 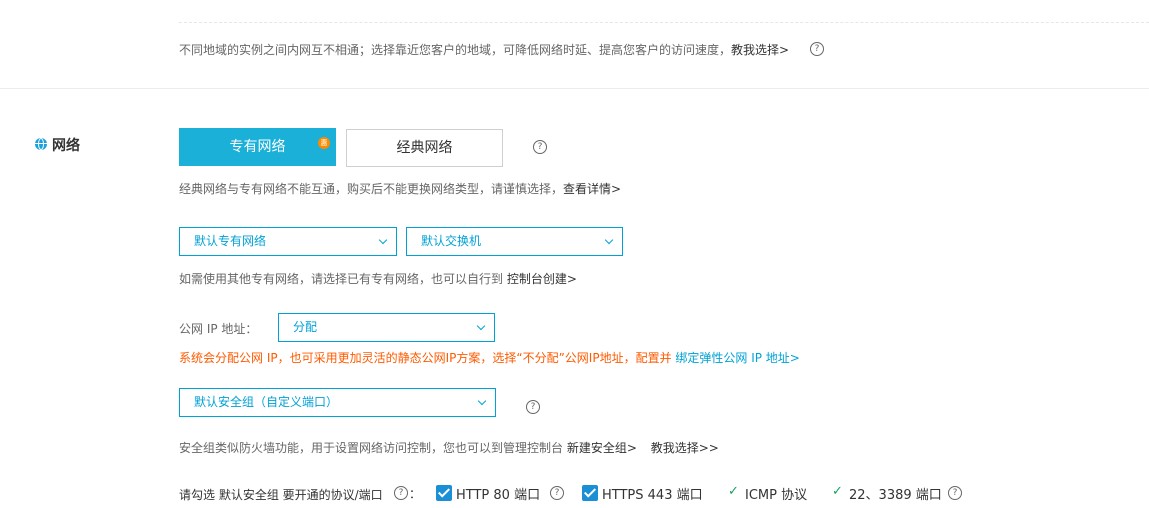 What do you see at coordinates (66, 146) in the screenshot?
I see `network-section-title: 网络` at bounding box center [66, 146].